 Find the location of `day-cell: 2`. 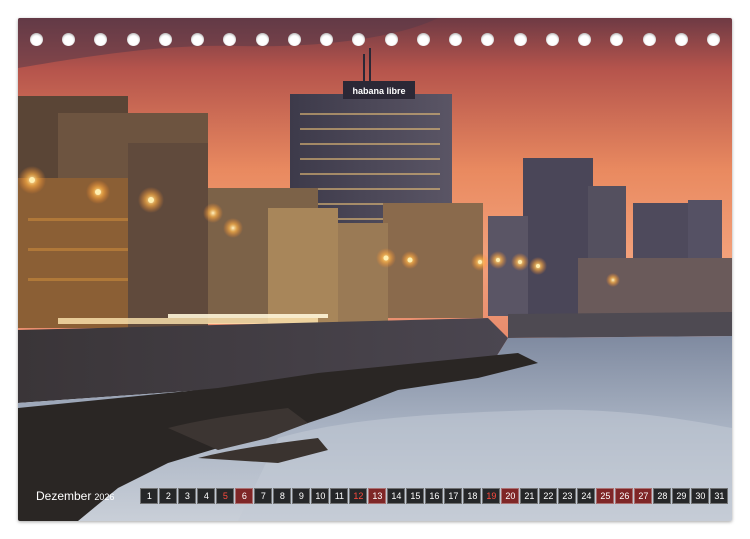

day-cell: 2 is located at coordinates (168, 496).